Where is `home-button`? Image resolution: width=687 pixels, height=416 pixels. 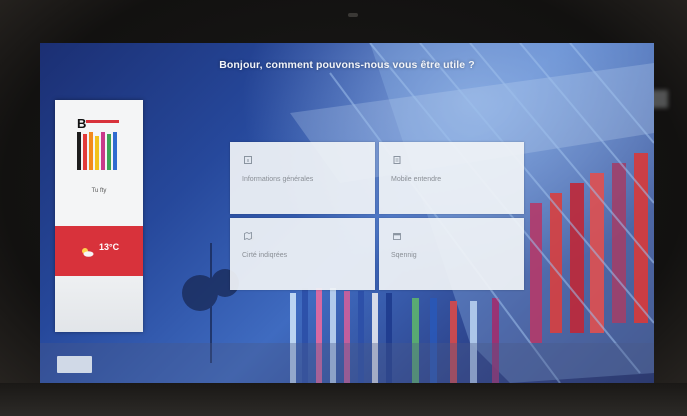 home-button is located at coordinates (74, 364).